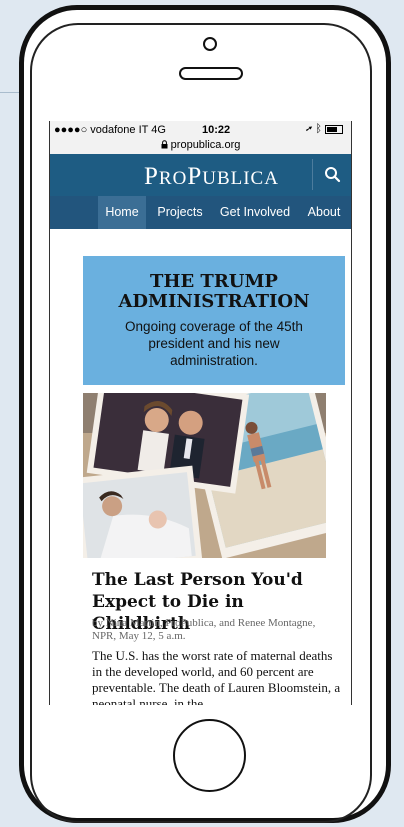  Describe the element at coordinates (173, 178) in the screenshot. I see `logo-rest-1: RO` at that location.